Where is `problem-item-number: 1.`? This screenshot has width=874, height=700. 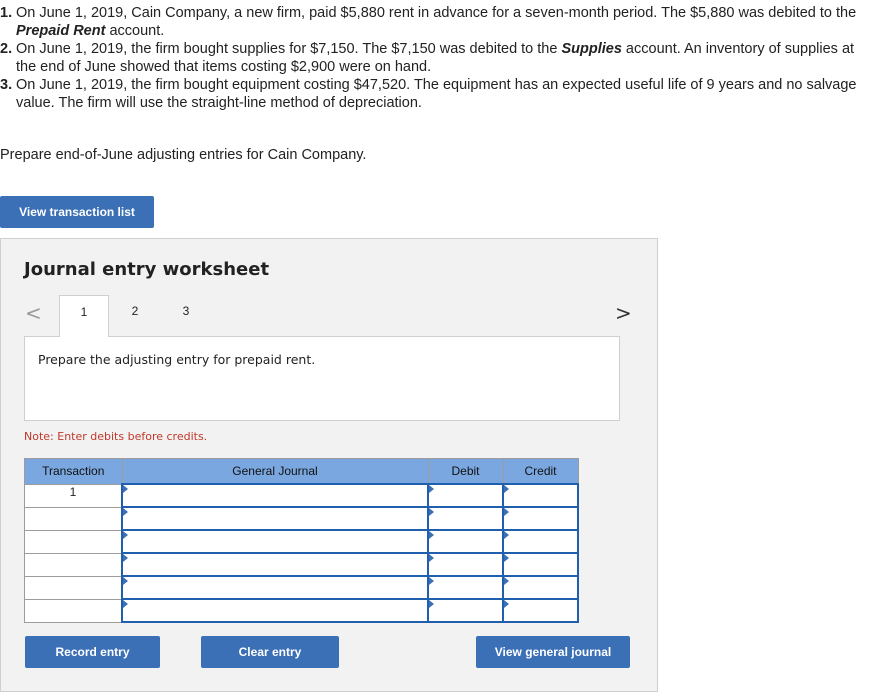 problem-item-number: 1. is located at coordinates (6, 13).